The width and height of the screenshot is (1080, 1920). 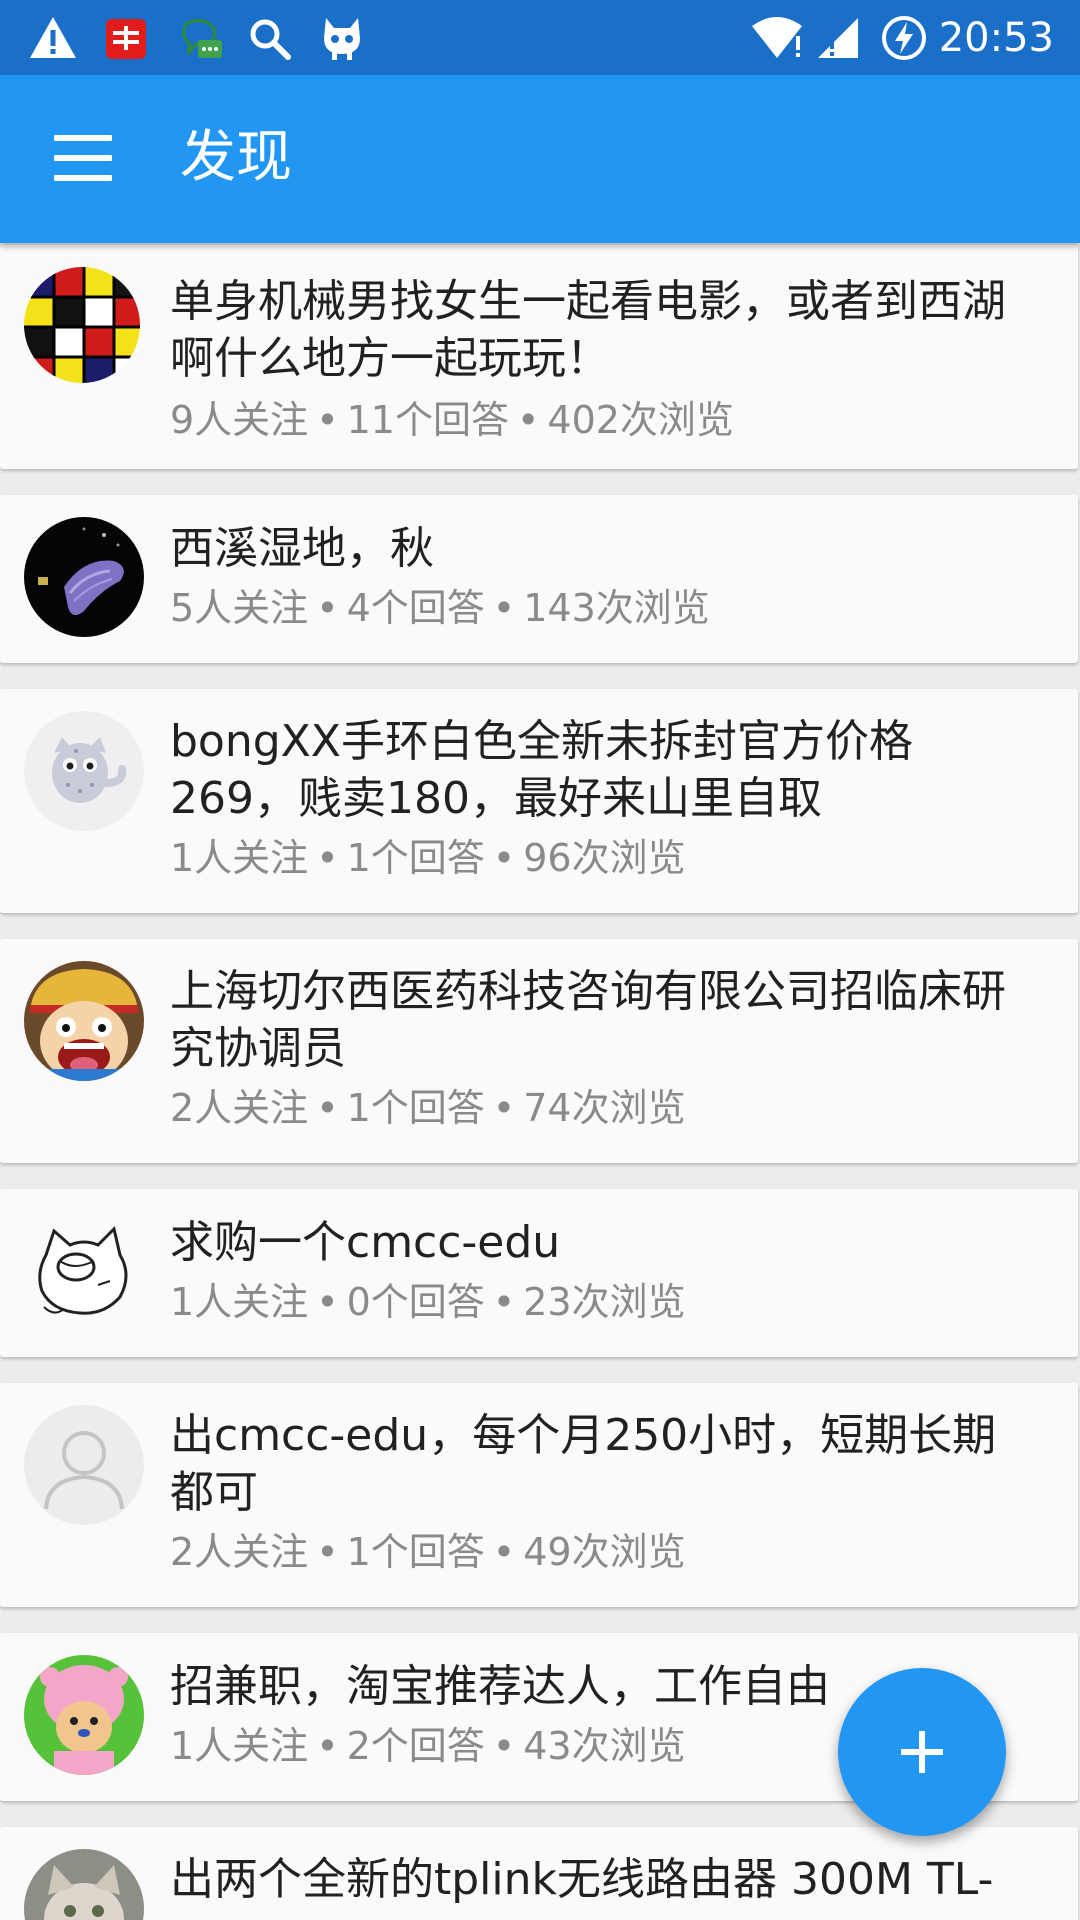 What do you see at coordinates (540, 37) in the screenshot?
I see `status-bar: 20:53` at bounding box center [540, 37].